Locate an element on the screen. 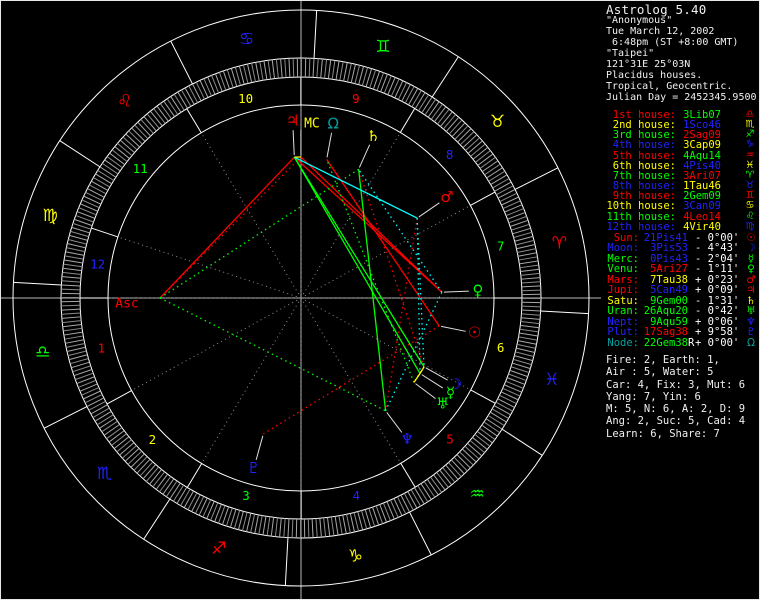  planet-label: Plut: is located at coordinates (623, 332).